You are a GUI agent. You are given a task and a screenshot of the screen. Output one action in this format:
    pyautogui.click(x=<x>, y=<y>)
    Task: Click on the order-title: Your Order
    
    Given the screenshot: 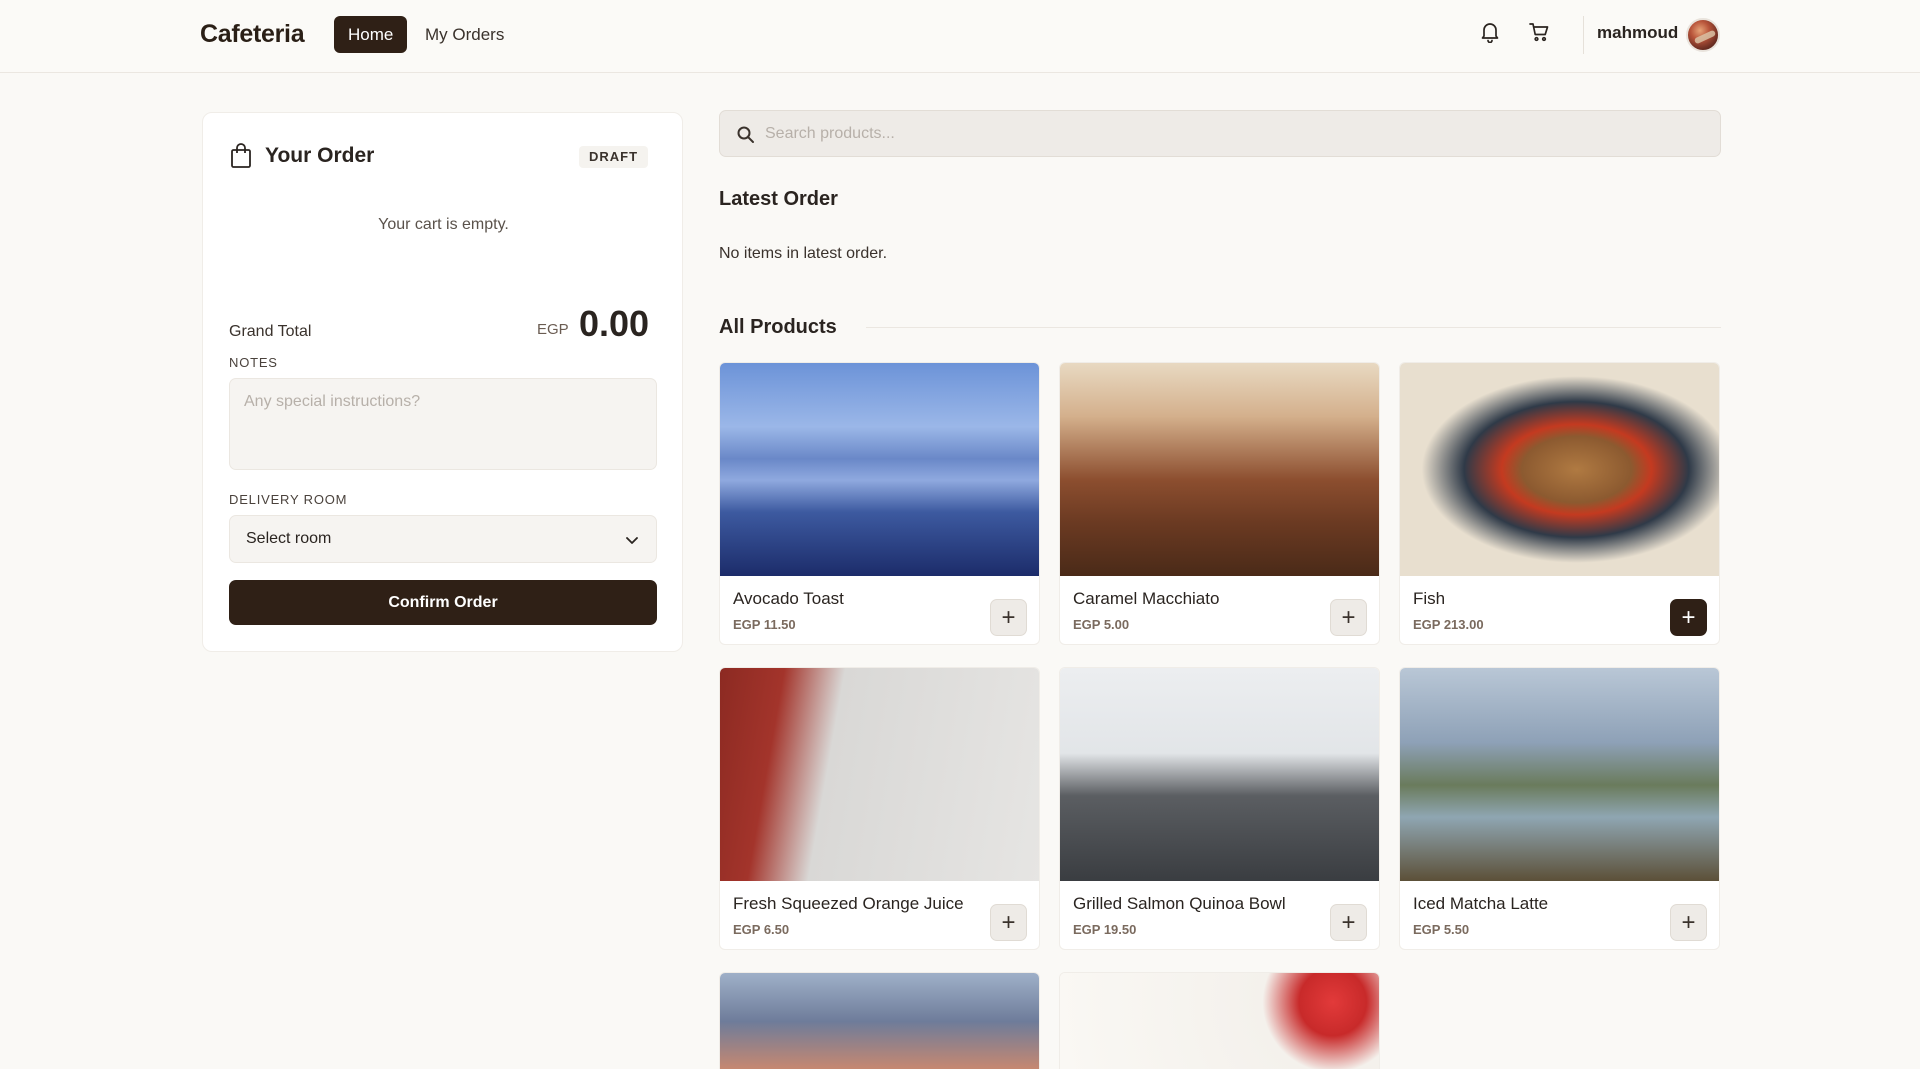 What is the action you would take?
    pyautogui.click(x=320, y=155)
    